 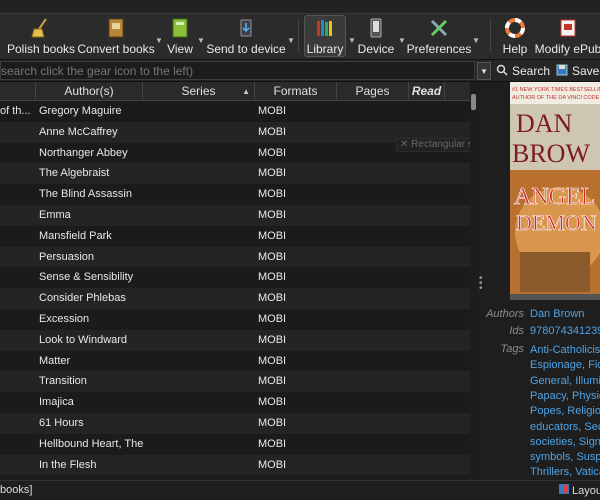 I want to click on table-row: Imajica MOBI, so click(x=235, y=402).